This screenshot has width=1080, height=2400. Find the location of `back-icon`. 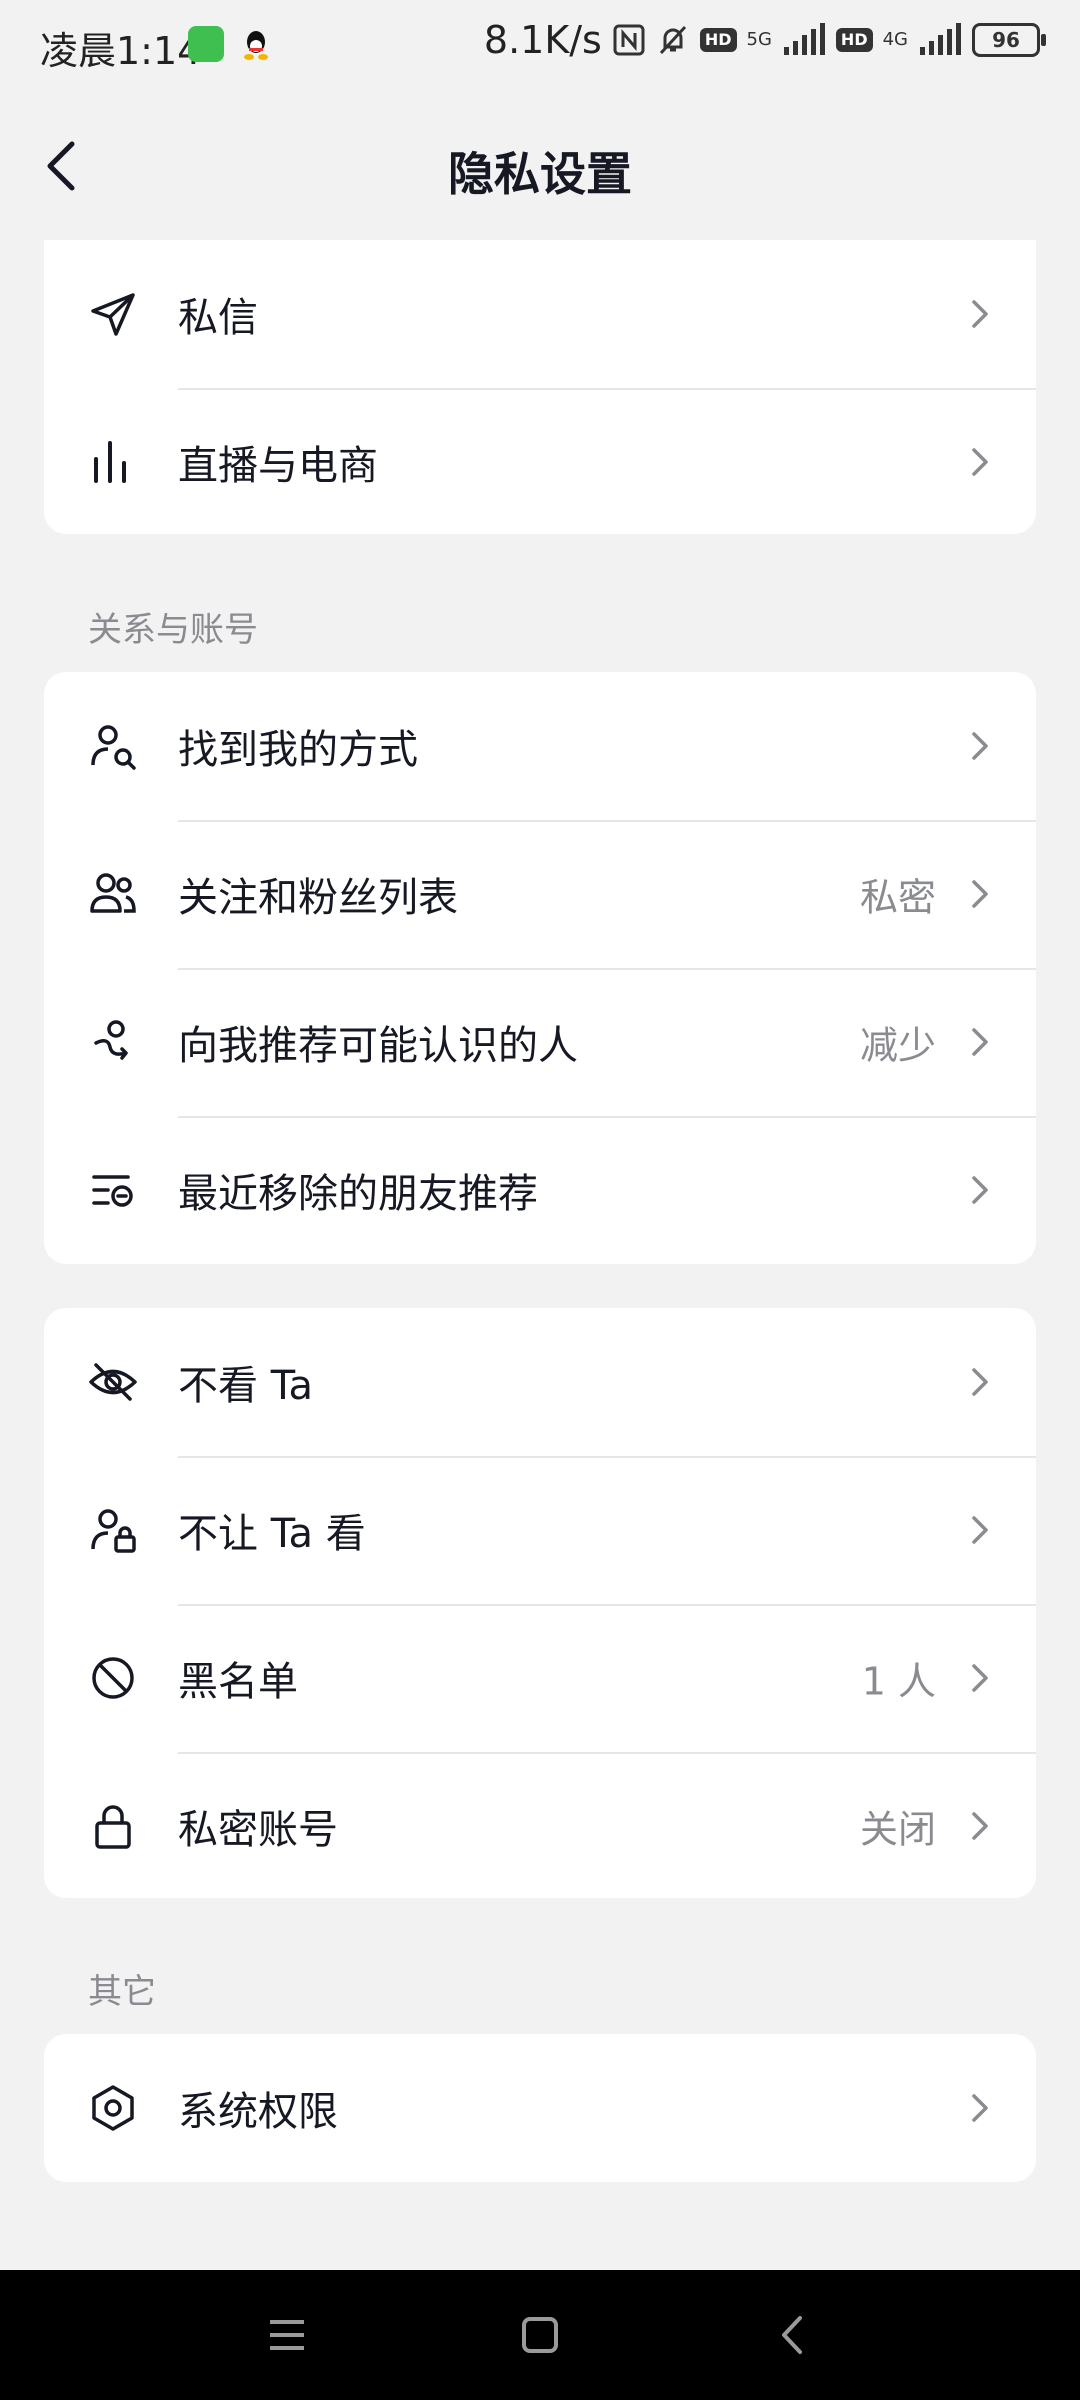

back-icon is located at coordinates (793, 2335).